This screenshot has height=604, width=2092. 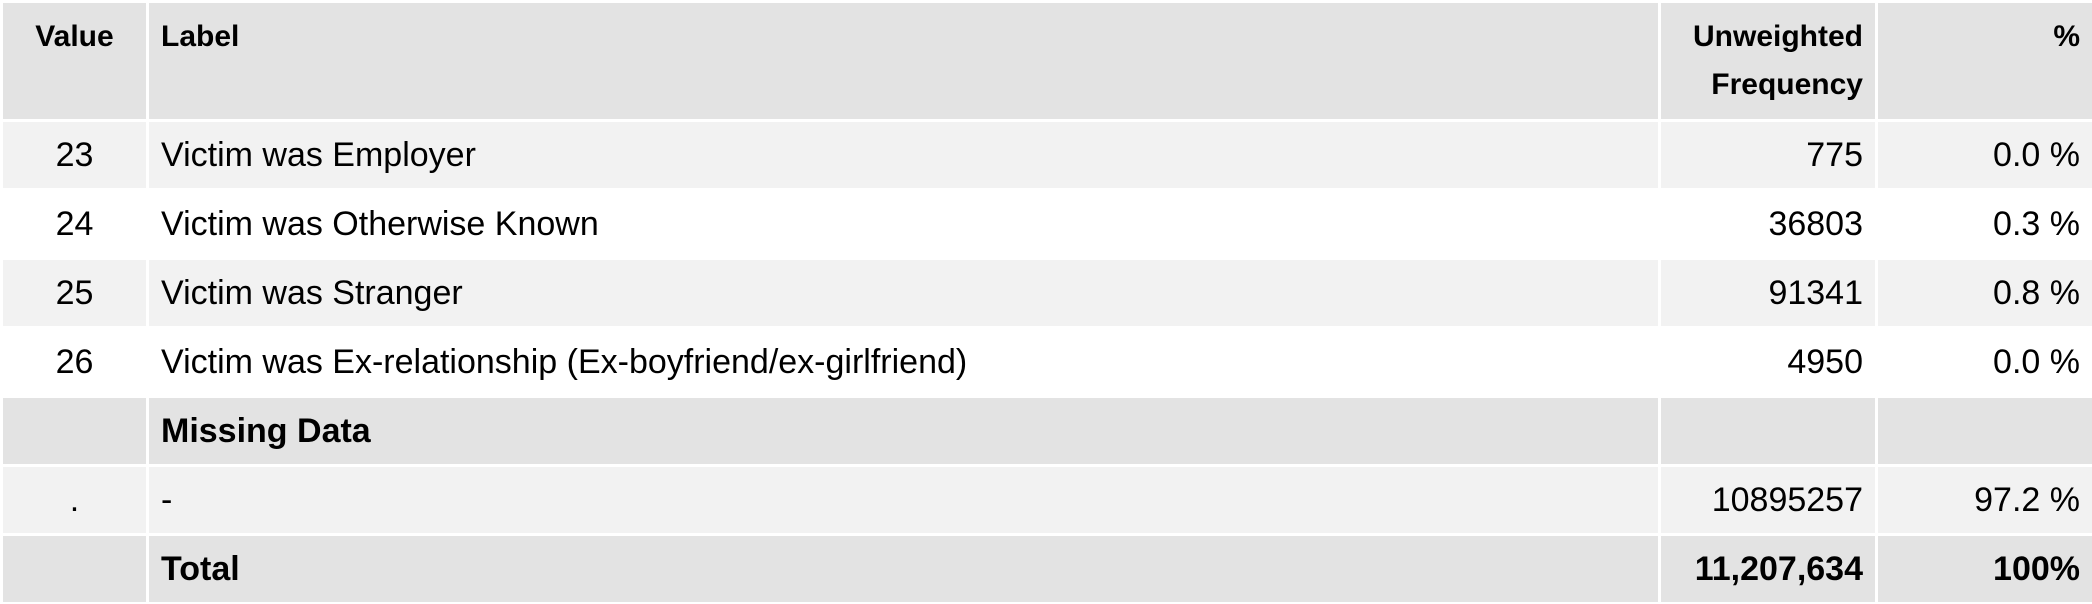 I want to click on row-value: 24, so click(x=74, y=224).